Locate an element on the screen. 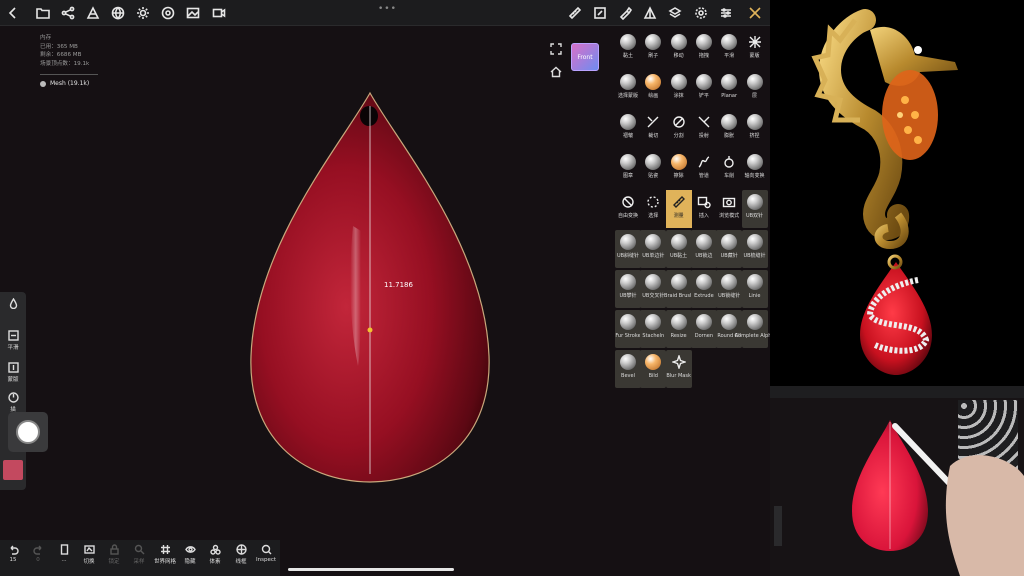  brush-24: 自由变换 is located at coordinates (628, 209).